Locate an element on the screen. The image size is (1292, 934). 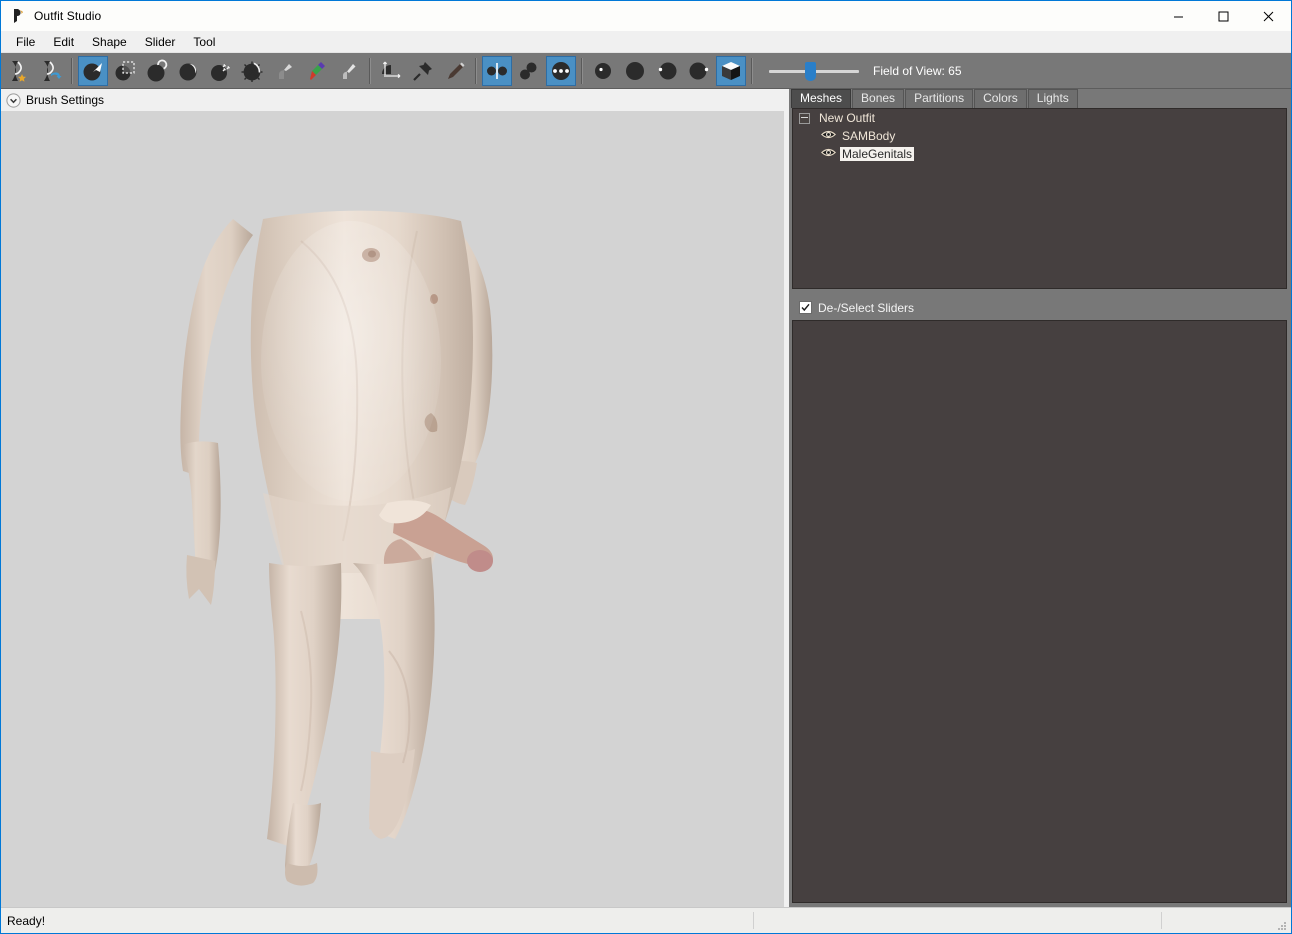
tool-color-paint-button is located at coordinates (317, 71).